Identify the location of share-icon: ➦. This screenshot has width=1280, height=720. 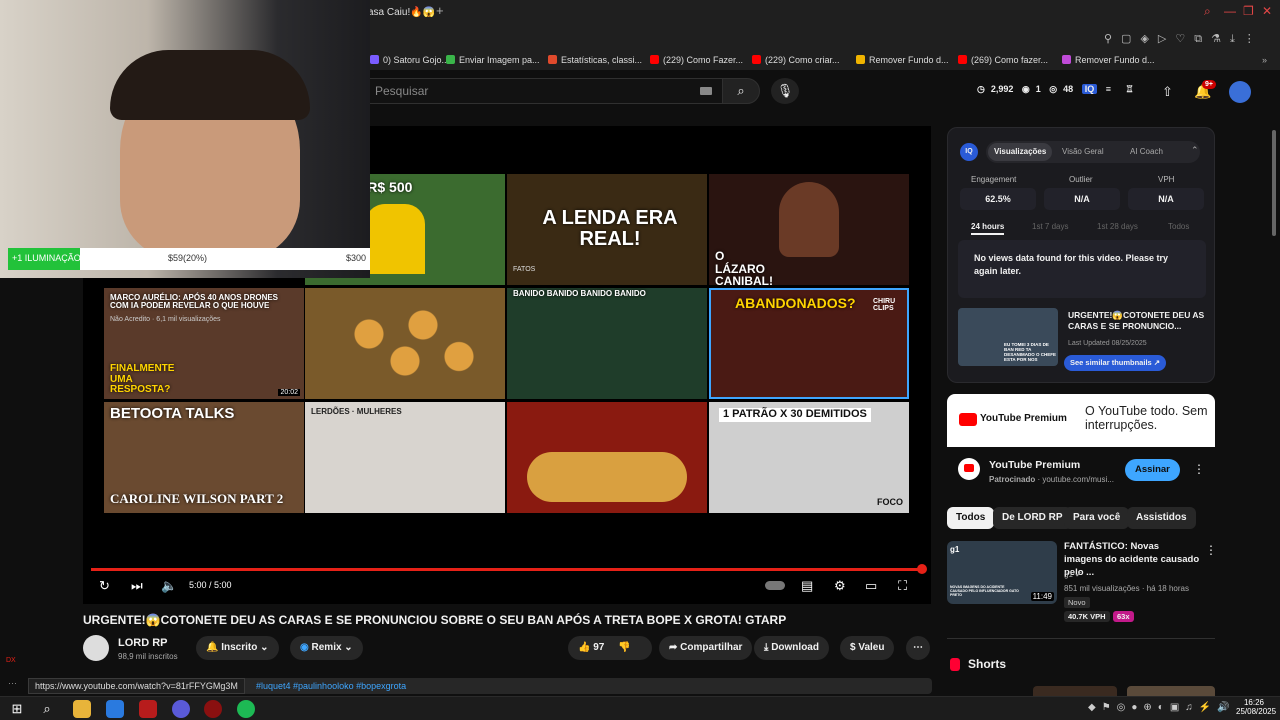
(675, 647).